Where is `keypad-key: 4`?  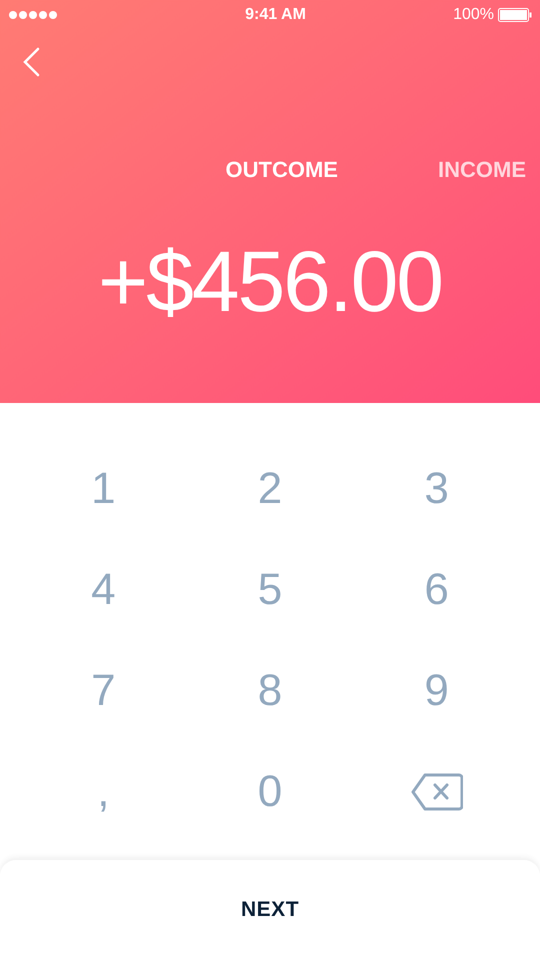 keypad-key: 4 is located at coordinates (103, 590).